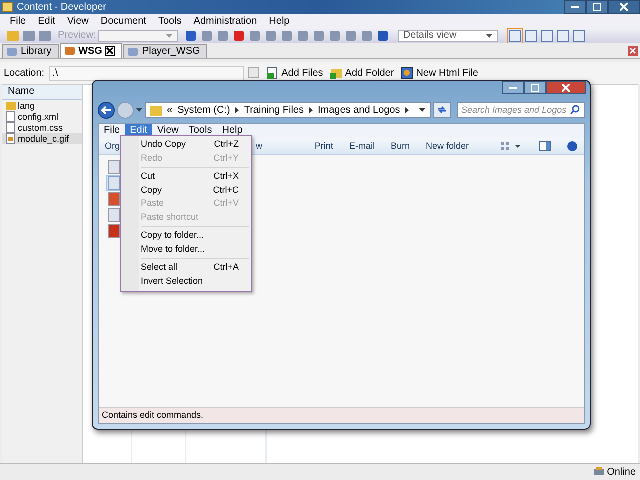  I want to click on command-button: New folder, so click(447, 146).